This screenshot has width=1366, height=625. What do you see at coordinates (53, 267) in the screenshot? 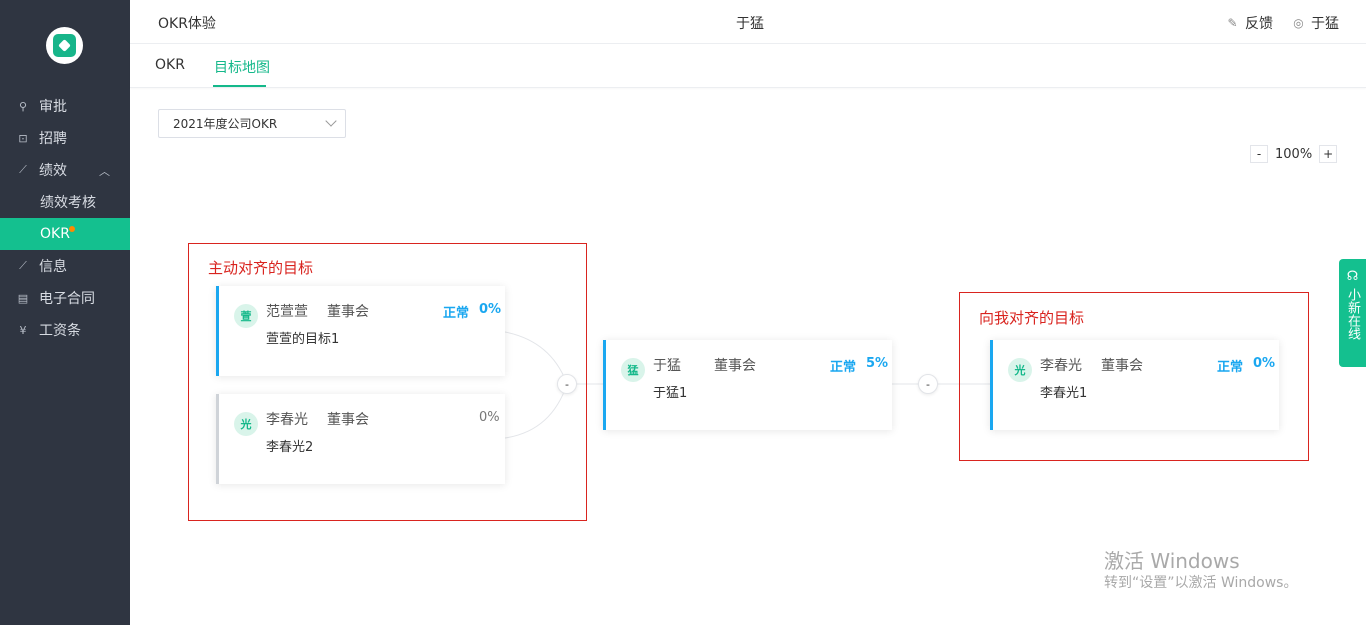
I see `sidebar-item-label: 信息` at bounding box center [53, 267].